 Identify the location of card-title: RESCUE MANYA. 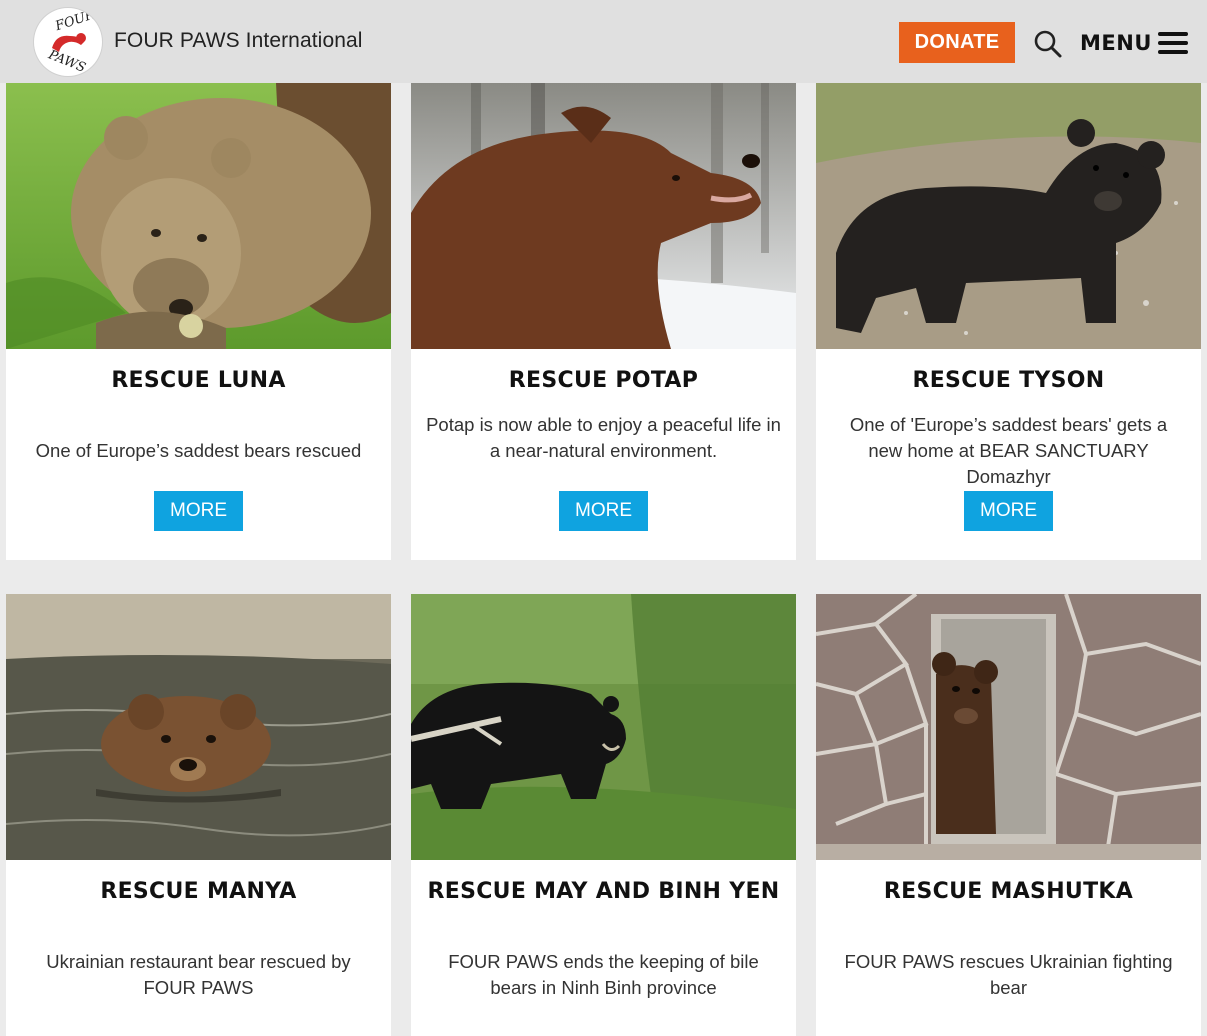
(198, 891).